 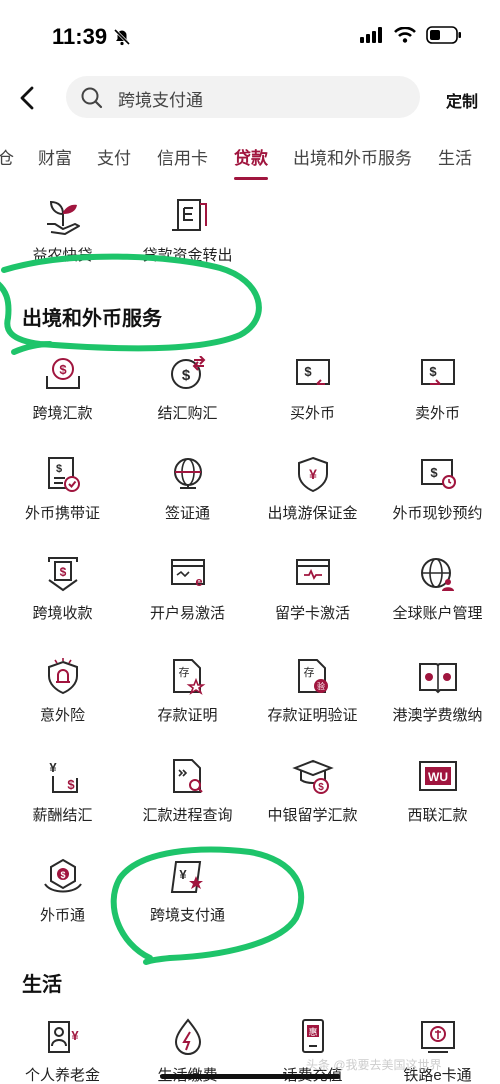 I want to click on grid-item-yinong-loan: 益农快贷, so click(x=62, y=230).